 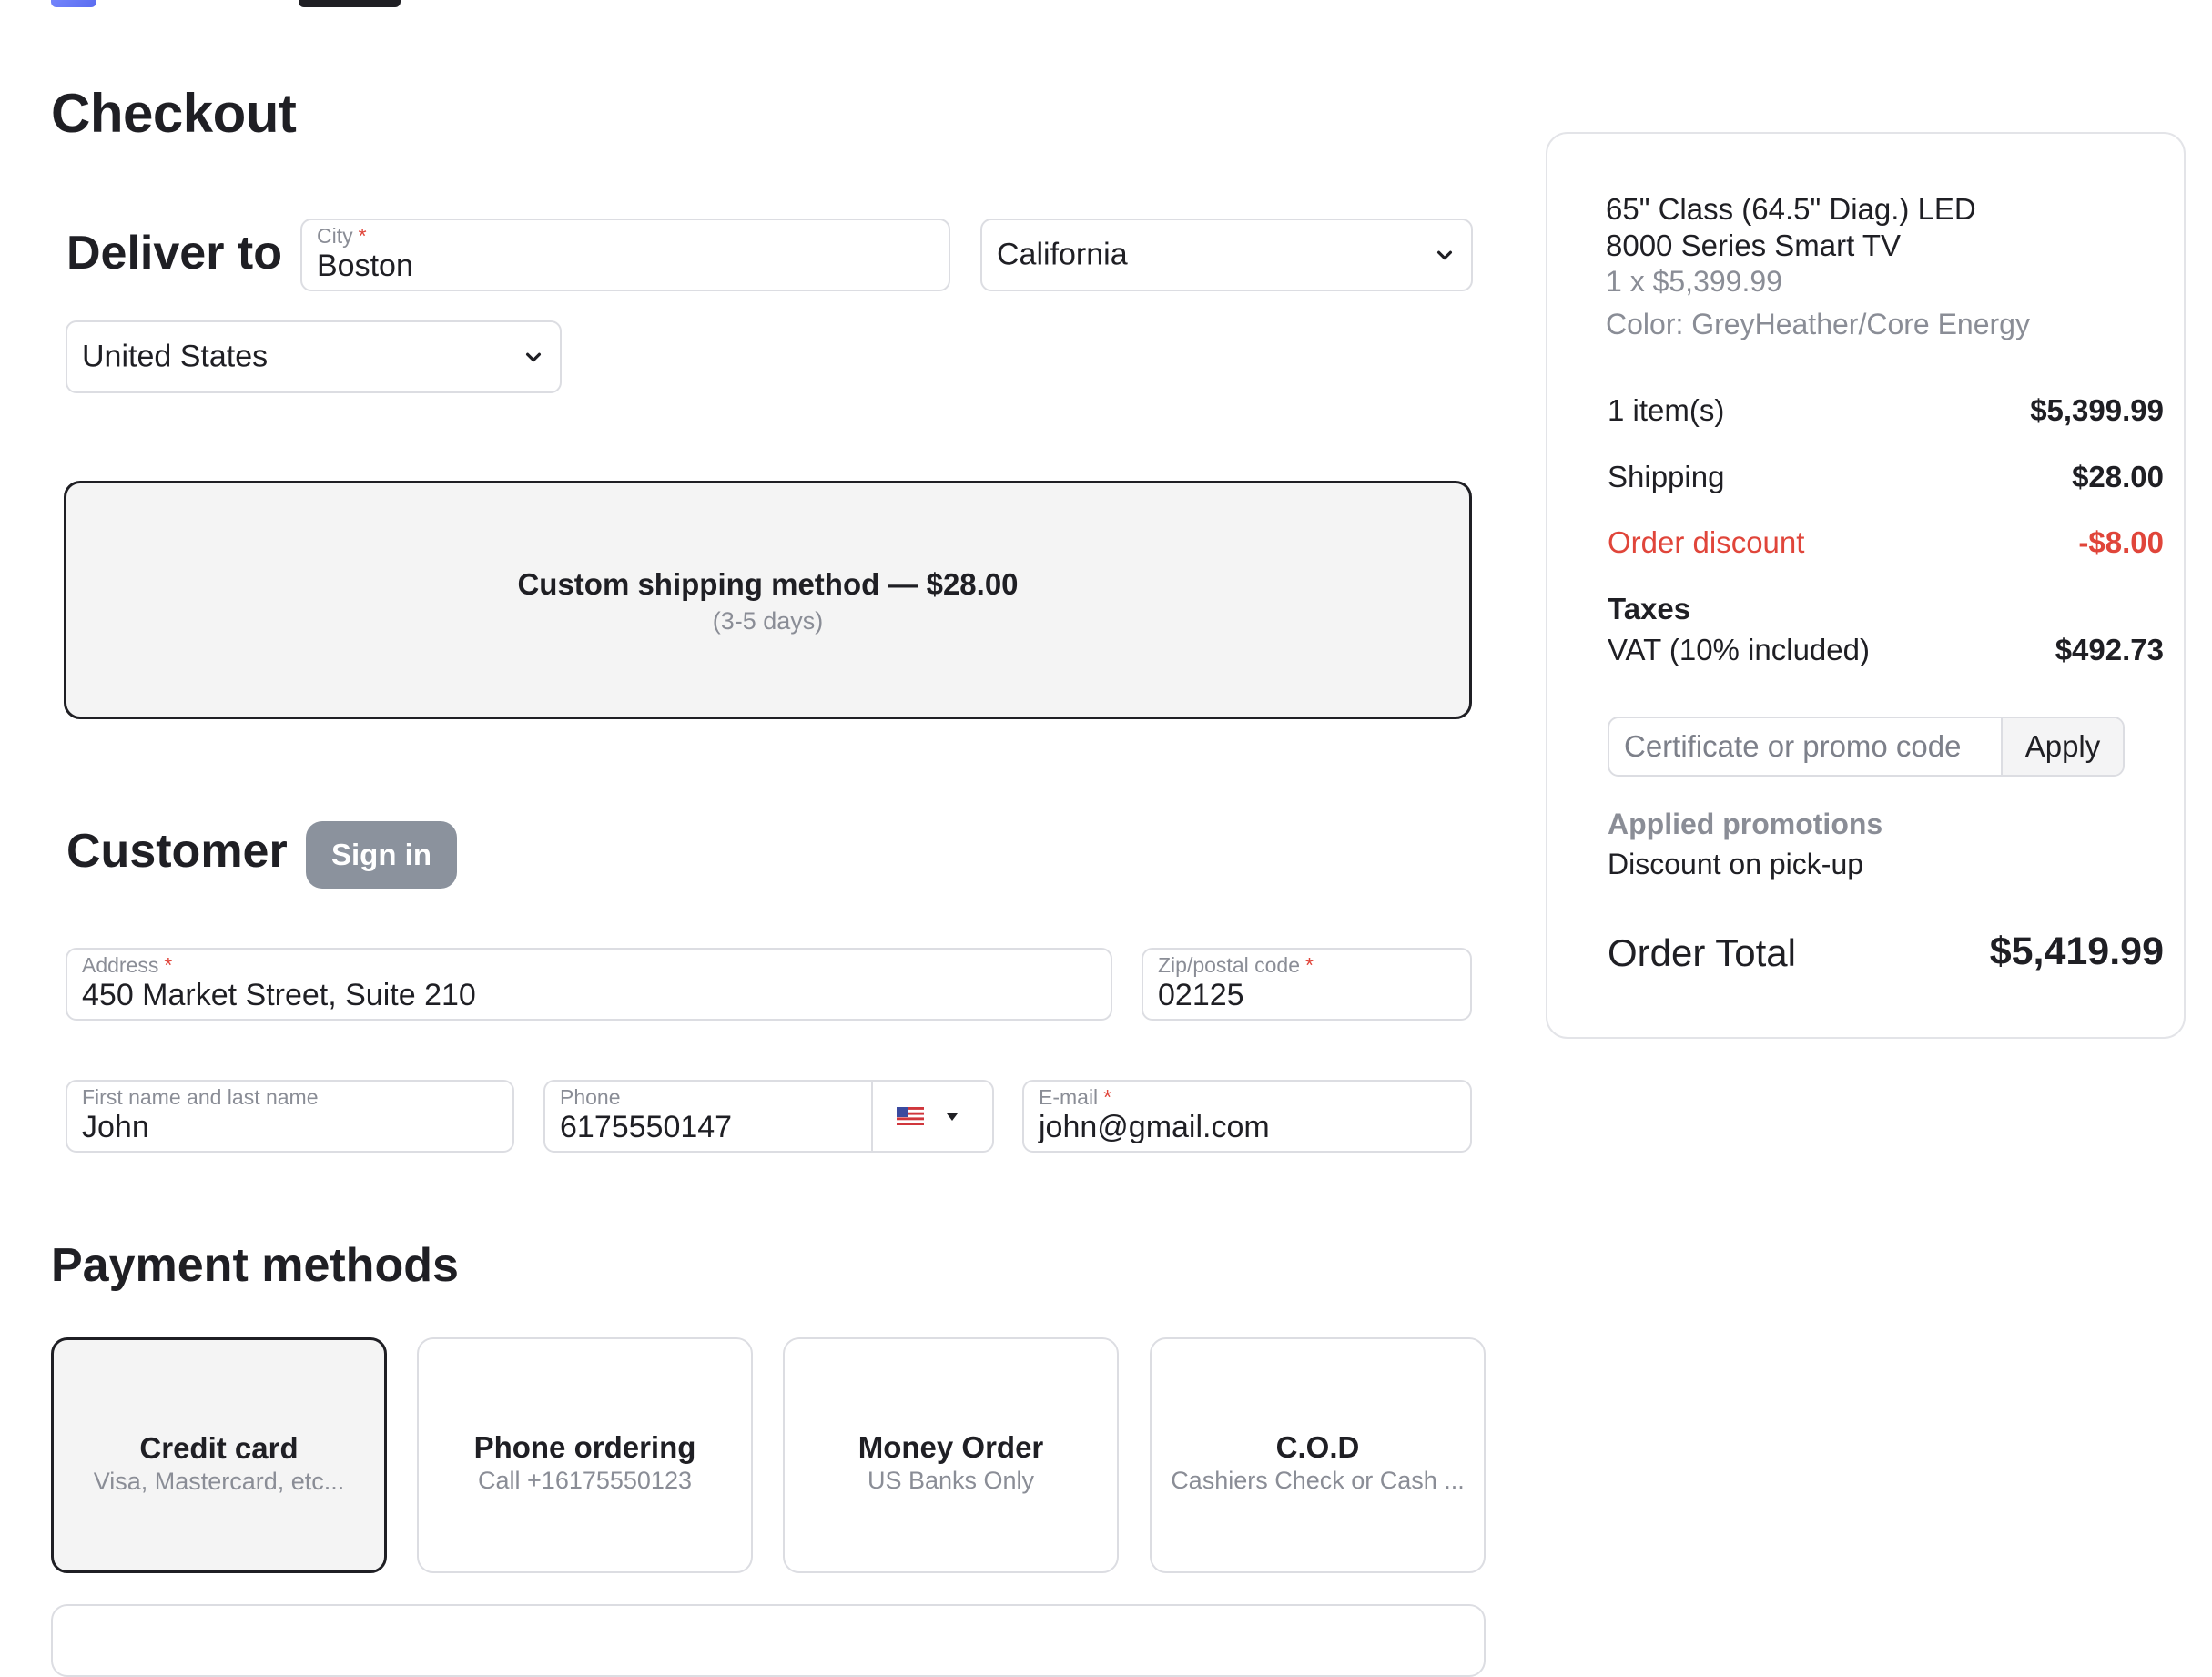 I want to click on apply-promo-button: Apply, so click(x=2062, y=747).